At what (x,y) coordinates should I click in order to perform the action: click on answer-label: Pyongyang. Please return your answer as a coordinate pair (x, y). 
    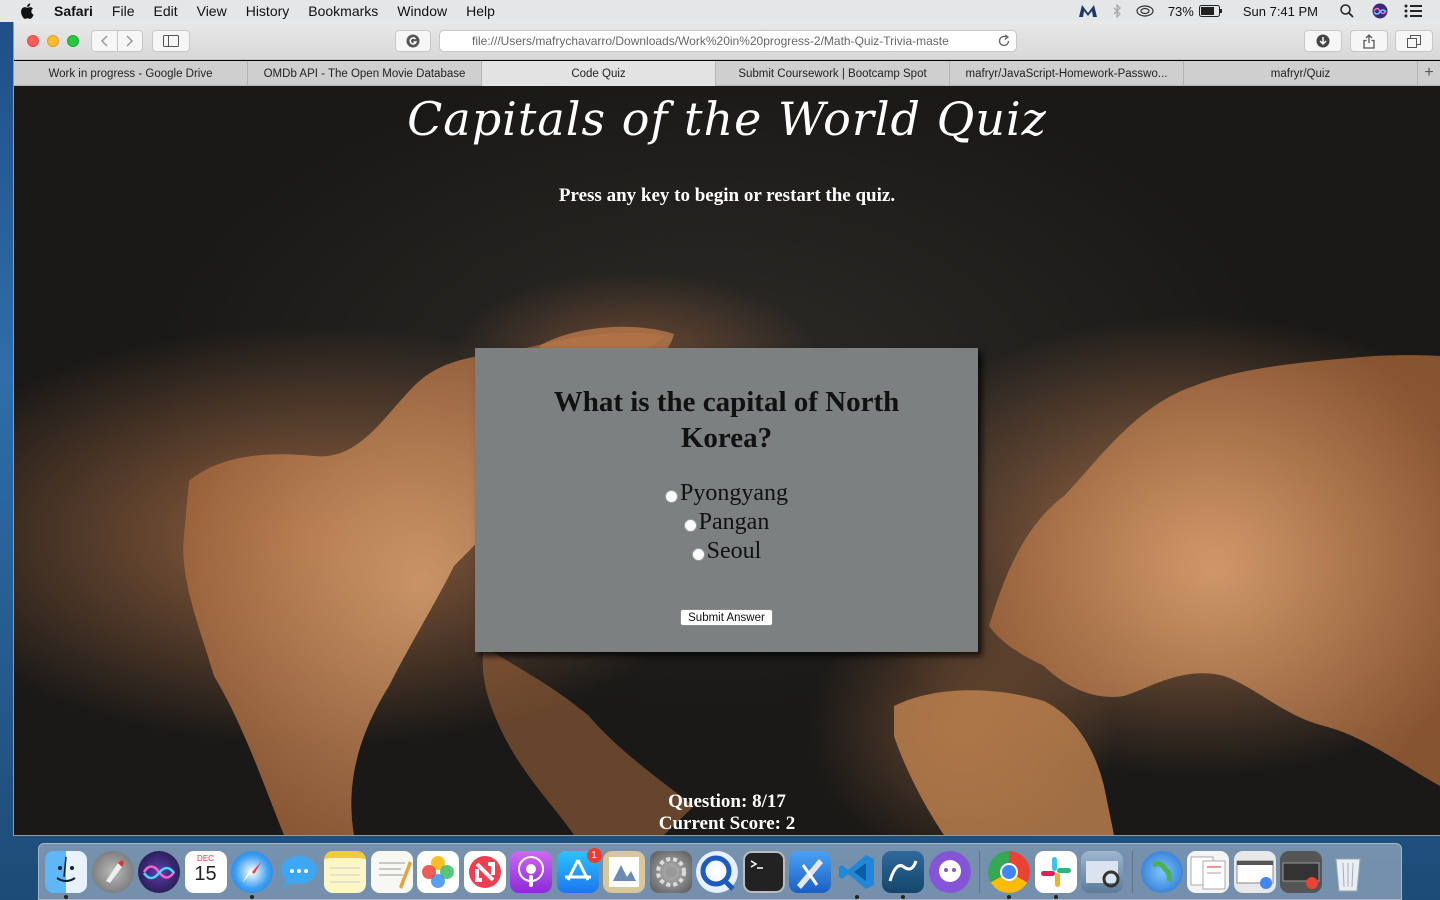
    Looking at the image, I should click on (734, 493).